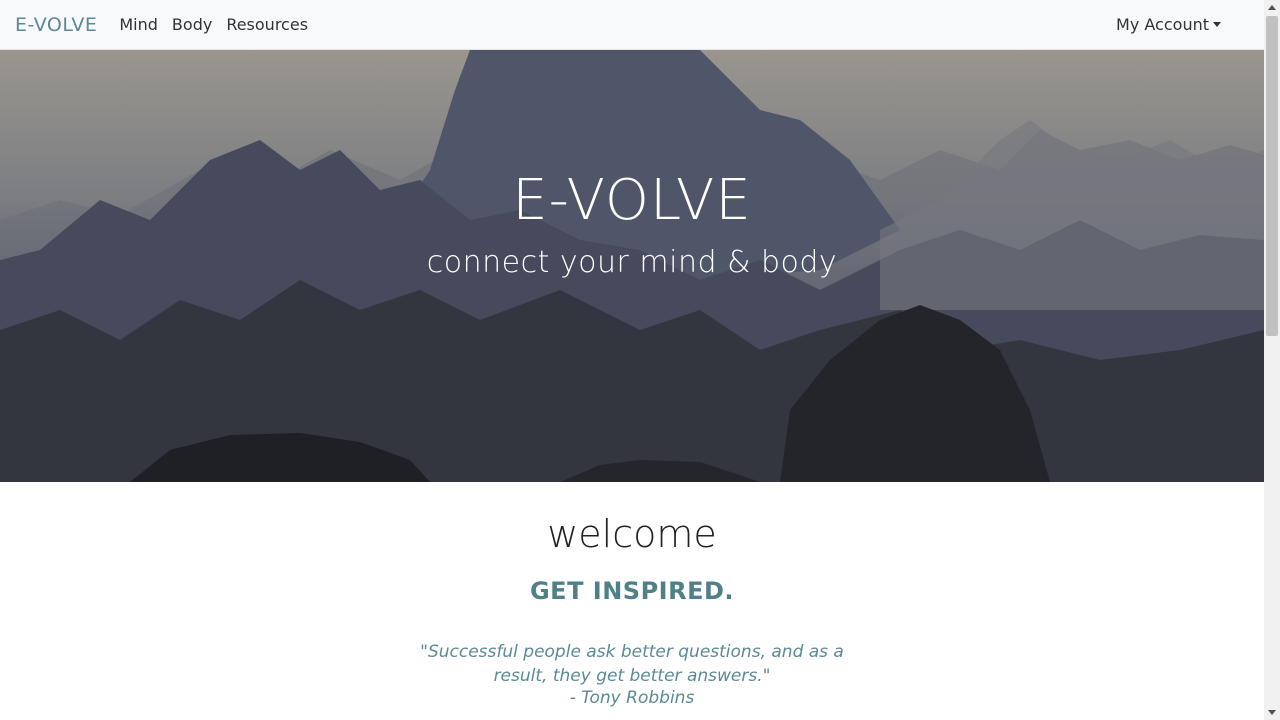 This screenshot has width=1280, height=720. Describe the element at coordinates (632, 534) in the screenshot. I see `welcome-heading: welcome` at that location.